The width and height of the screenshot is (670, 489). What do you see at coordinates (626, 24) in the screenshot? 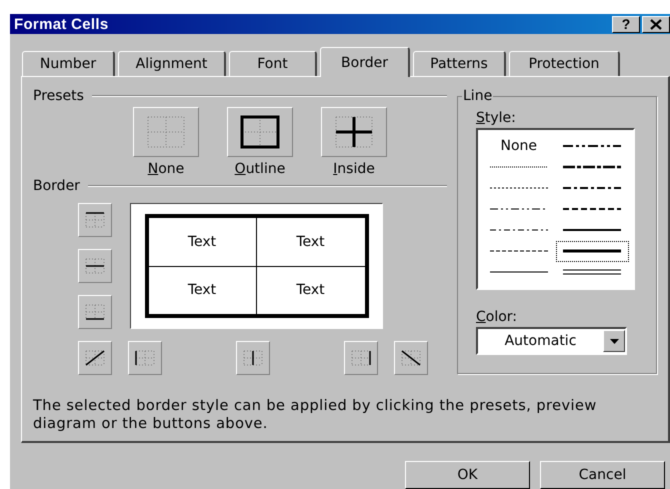
I see `help-button: ?` at bounding box center [626, 24].